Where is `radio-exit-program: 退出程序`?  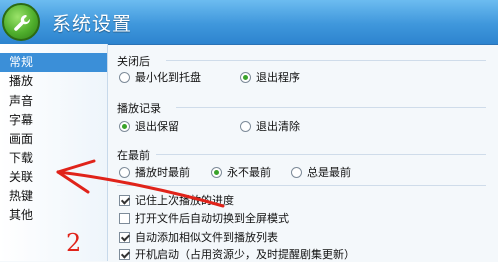 radio-exit-program: 退出程序 is located at coordinates (270, 77).